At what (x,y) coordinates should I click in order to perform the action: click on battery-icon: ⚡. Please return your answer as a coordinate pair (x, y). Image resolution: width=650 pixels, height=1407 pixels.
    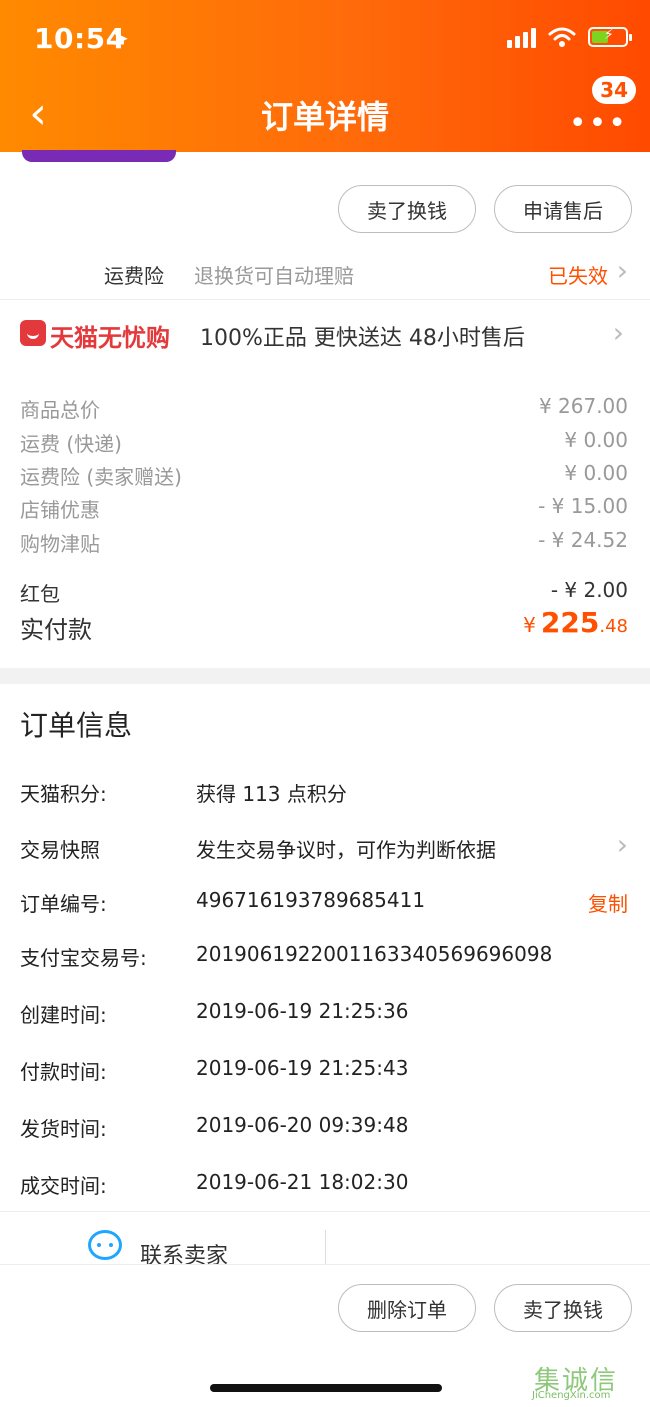
    Looking at the image, I should click on (610, 37).